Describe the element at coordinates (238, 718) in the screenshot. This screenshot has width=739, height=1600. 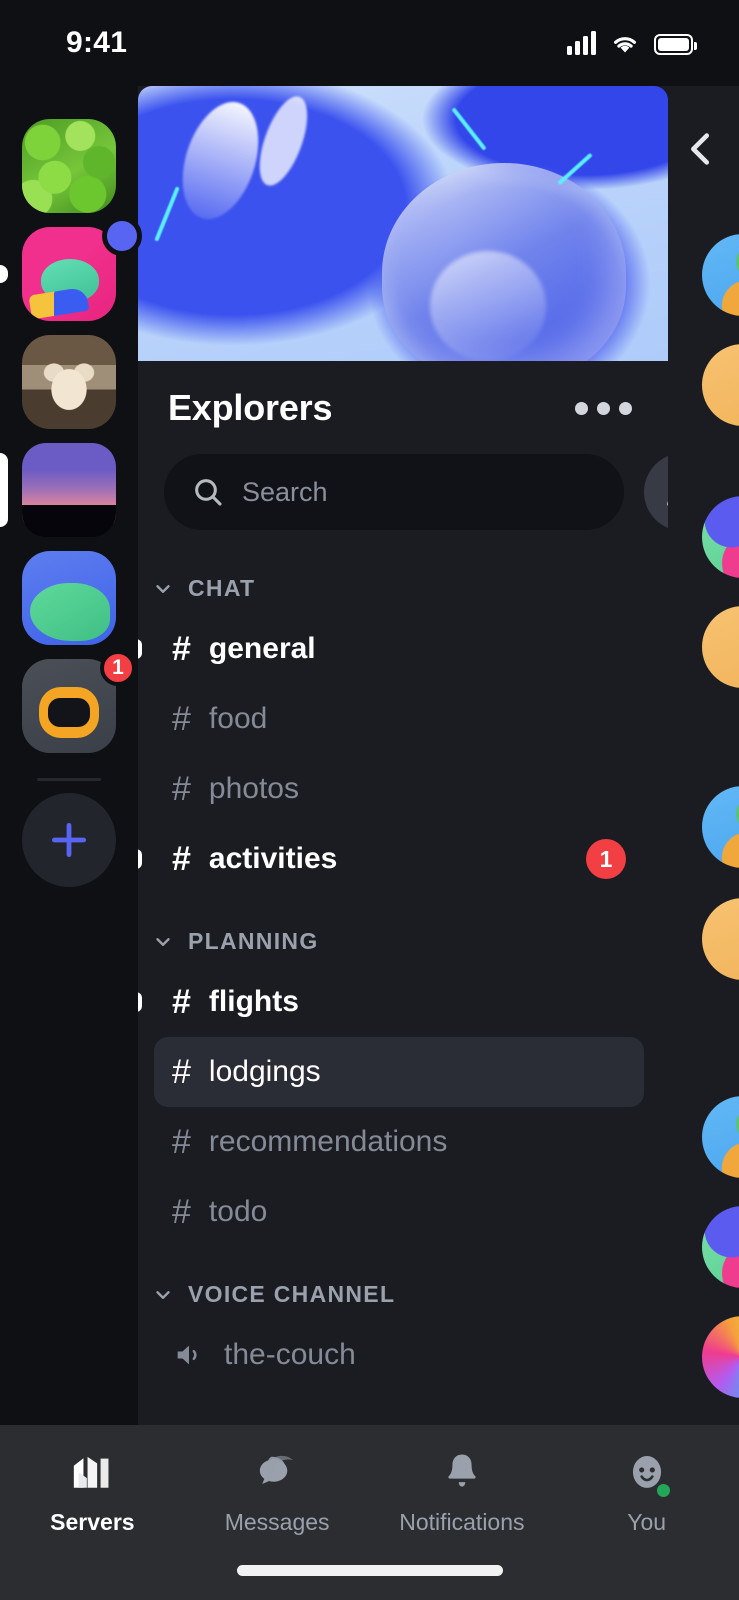
I see `channel-label: food` at that location.